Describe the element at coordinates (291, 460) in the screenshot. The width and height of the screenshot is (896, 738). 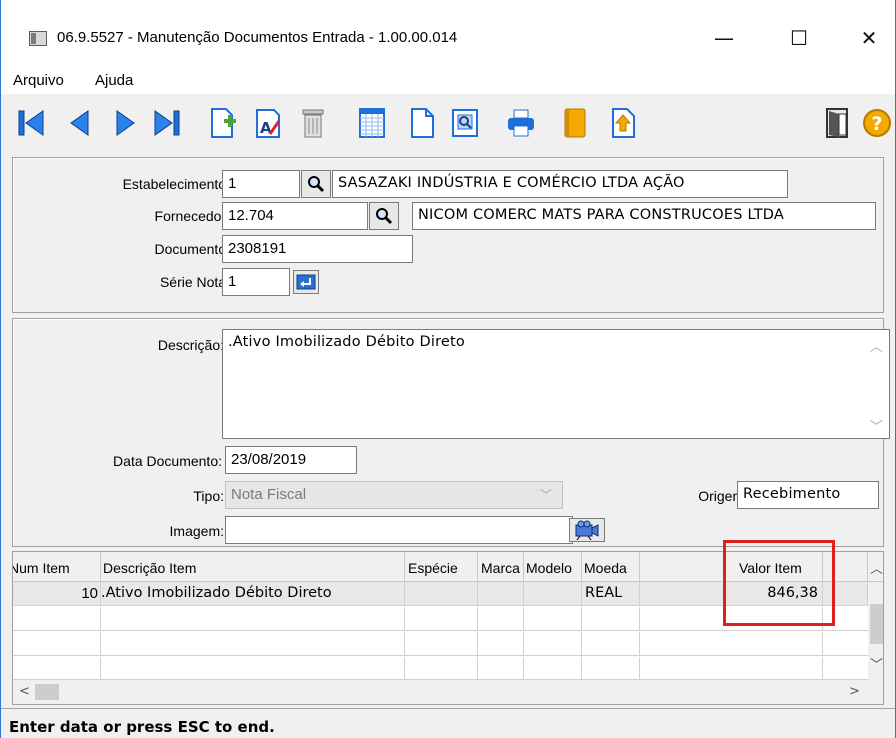
I see `data-documento-input: 23/08/2019` at that location.